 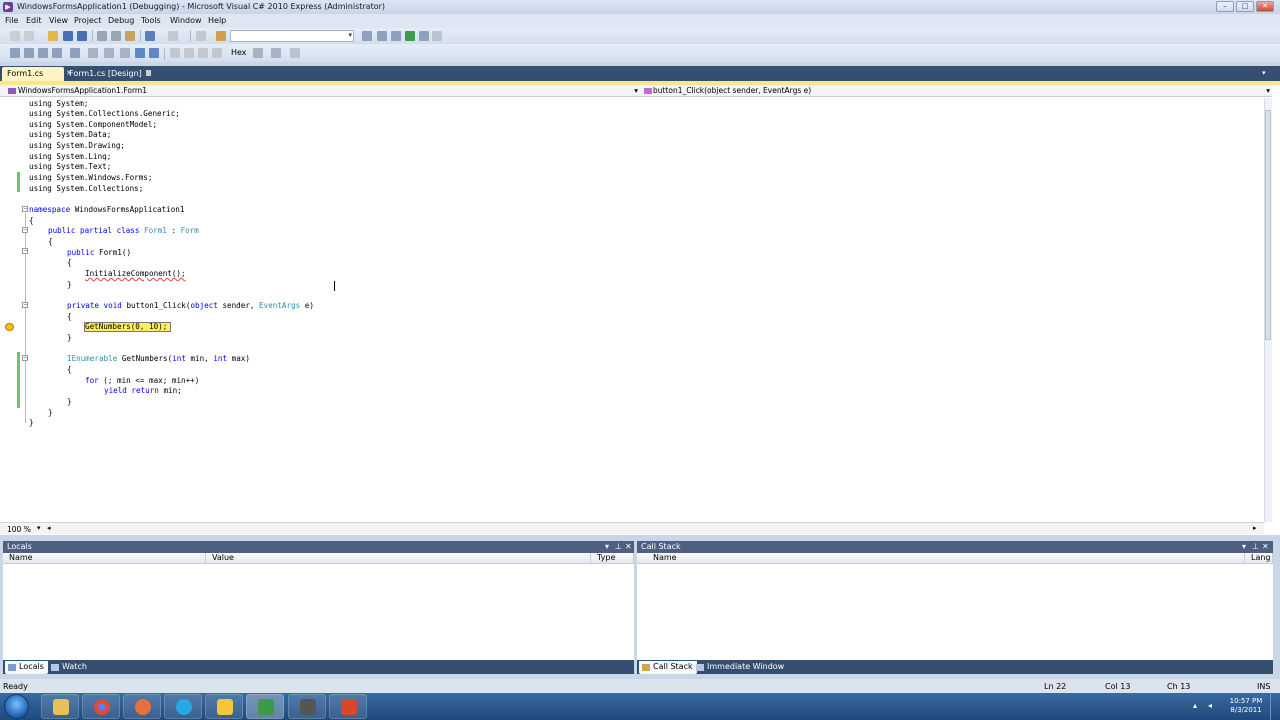 What do you see at coordinates (37, 74) in the screenshot?
I see `tab-form1-cs: Form1.cs ✕` at bounding box center [37, 74].